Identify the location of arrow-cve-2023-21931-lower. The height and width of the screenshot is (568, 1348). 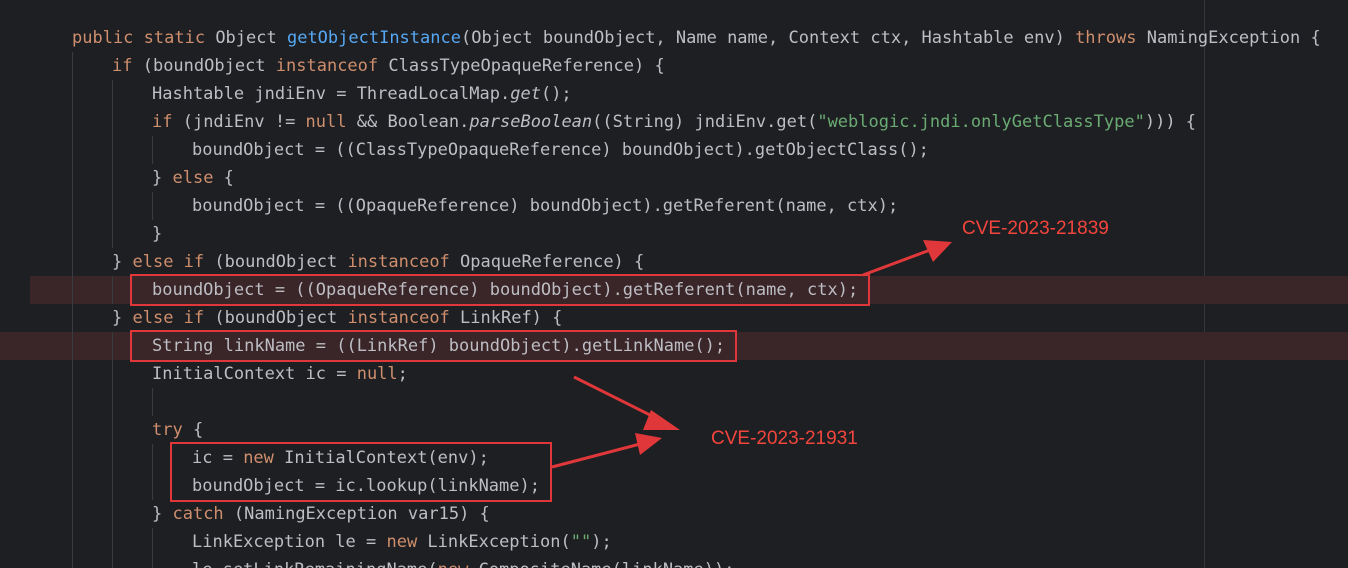
(606, 451).